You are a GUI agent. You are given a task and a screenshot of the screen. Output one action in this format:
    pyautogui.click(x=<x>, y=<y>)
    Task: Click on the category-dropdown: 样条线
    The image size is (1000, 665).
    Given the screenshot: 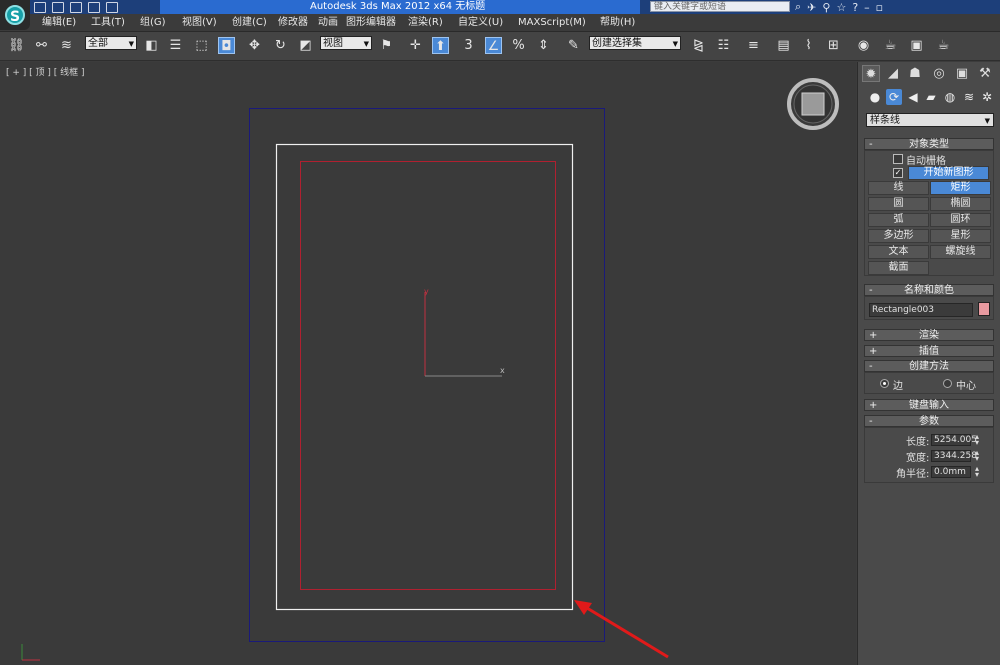 What is the action you would take?
    pyautogui.click(x=930, y=120)
    